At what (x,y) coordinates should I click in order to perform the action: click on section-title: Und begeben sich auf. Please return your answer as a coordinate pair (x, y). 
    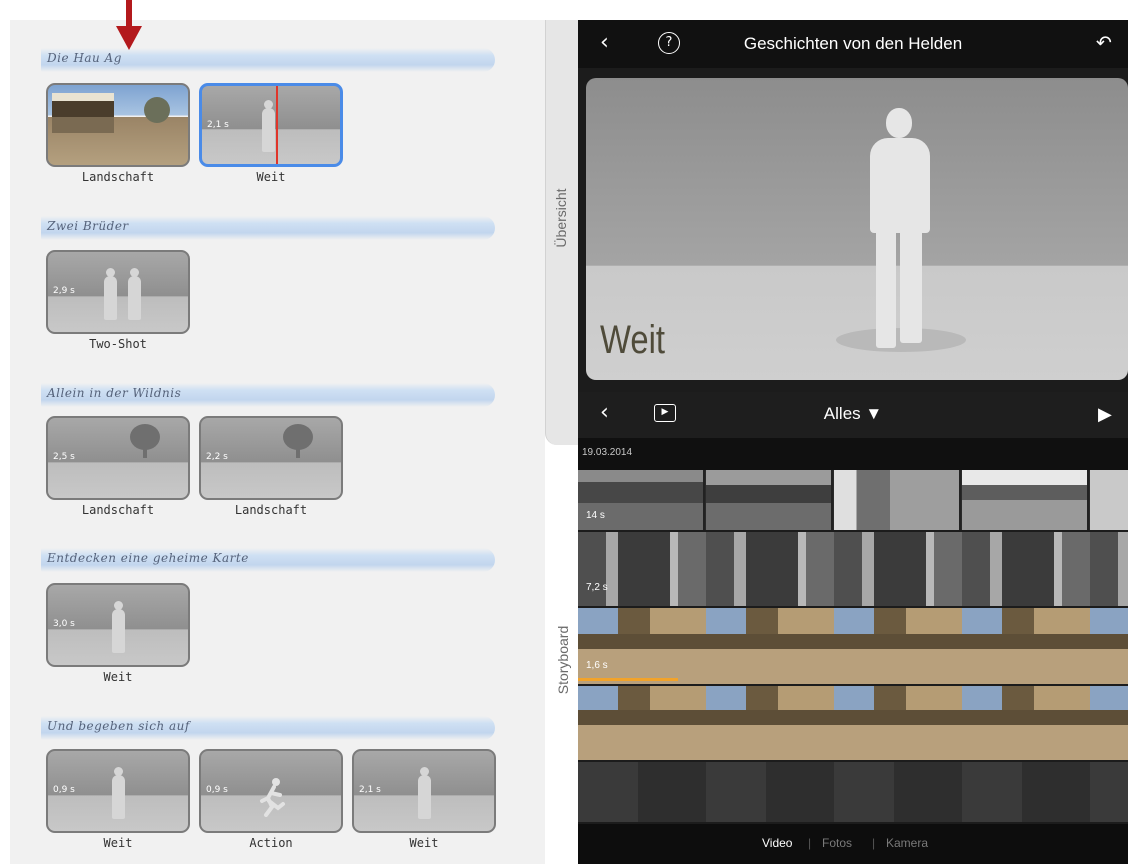
    Looking at the image, I should click on (118, 726).